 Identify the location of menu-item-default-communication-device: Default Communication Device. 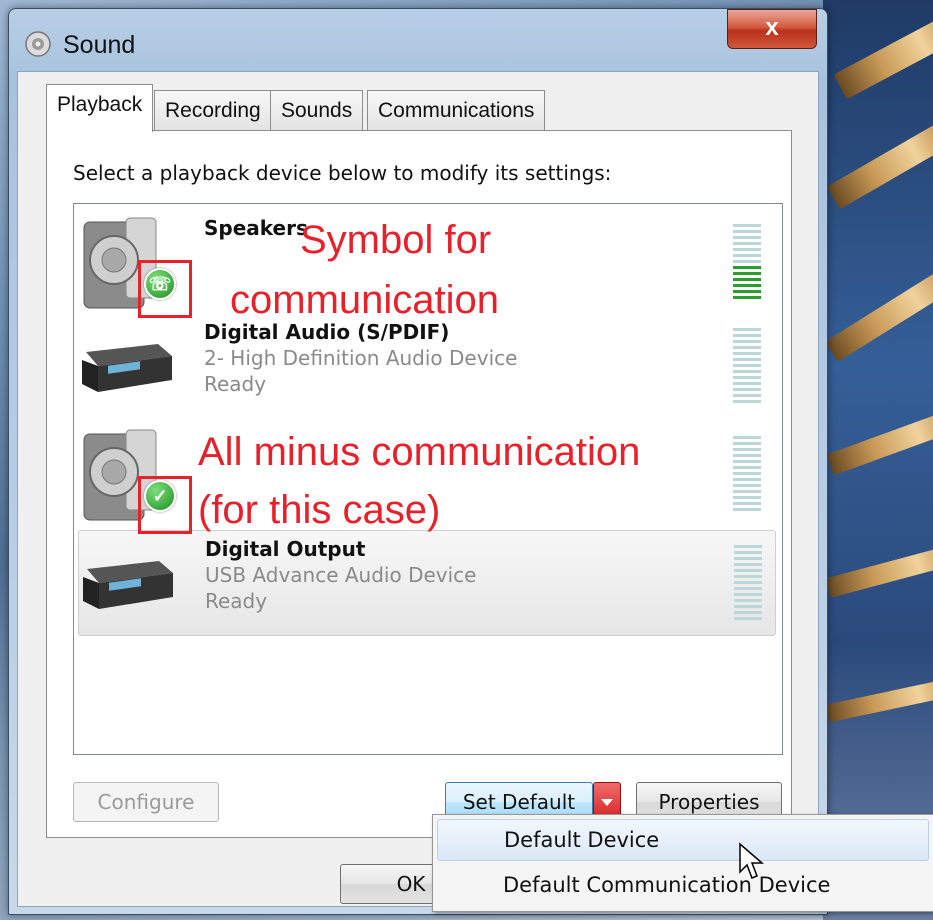
(682, 885).